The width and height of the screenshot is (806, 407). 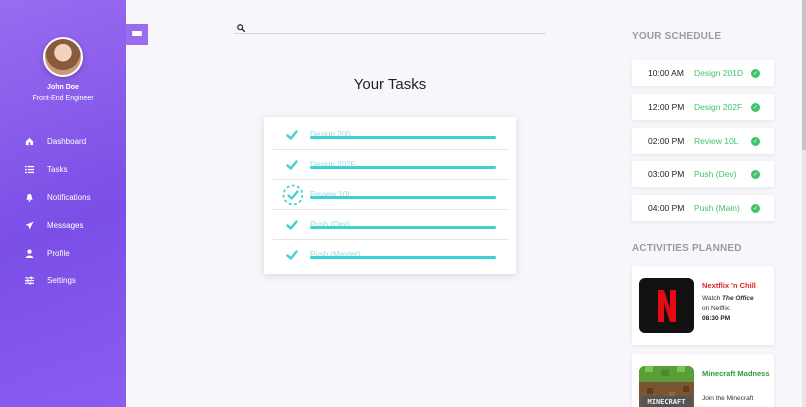 I want to click on sidebar-item-notifications: Notifications, so click(x=63, y=198).